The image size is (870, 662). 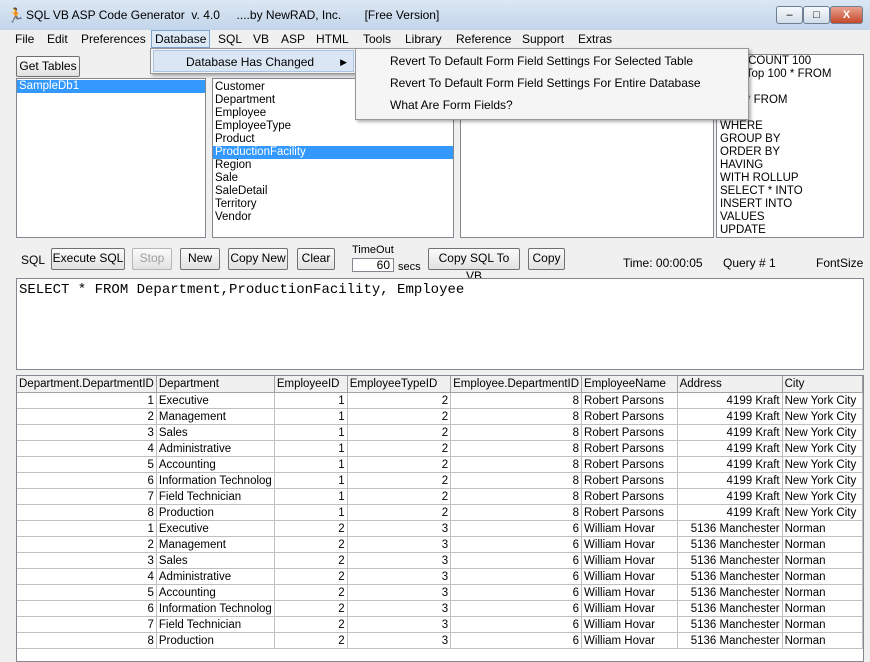 What do you see at coordinates (111, 86) in the screenshot?
I see `database-item: SampleDb1` at bounding box center [111, 86].